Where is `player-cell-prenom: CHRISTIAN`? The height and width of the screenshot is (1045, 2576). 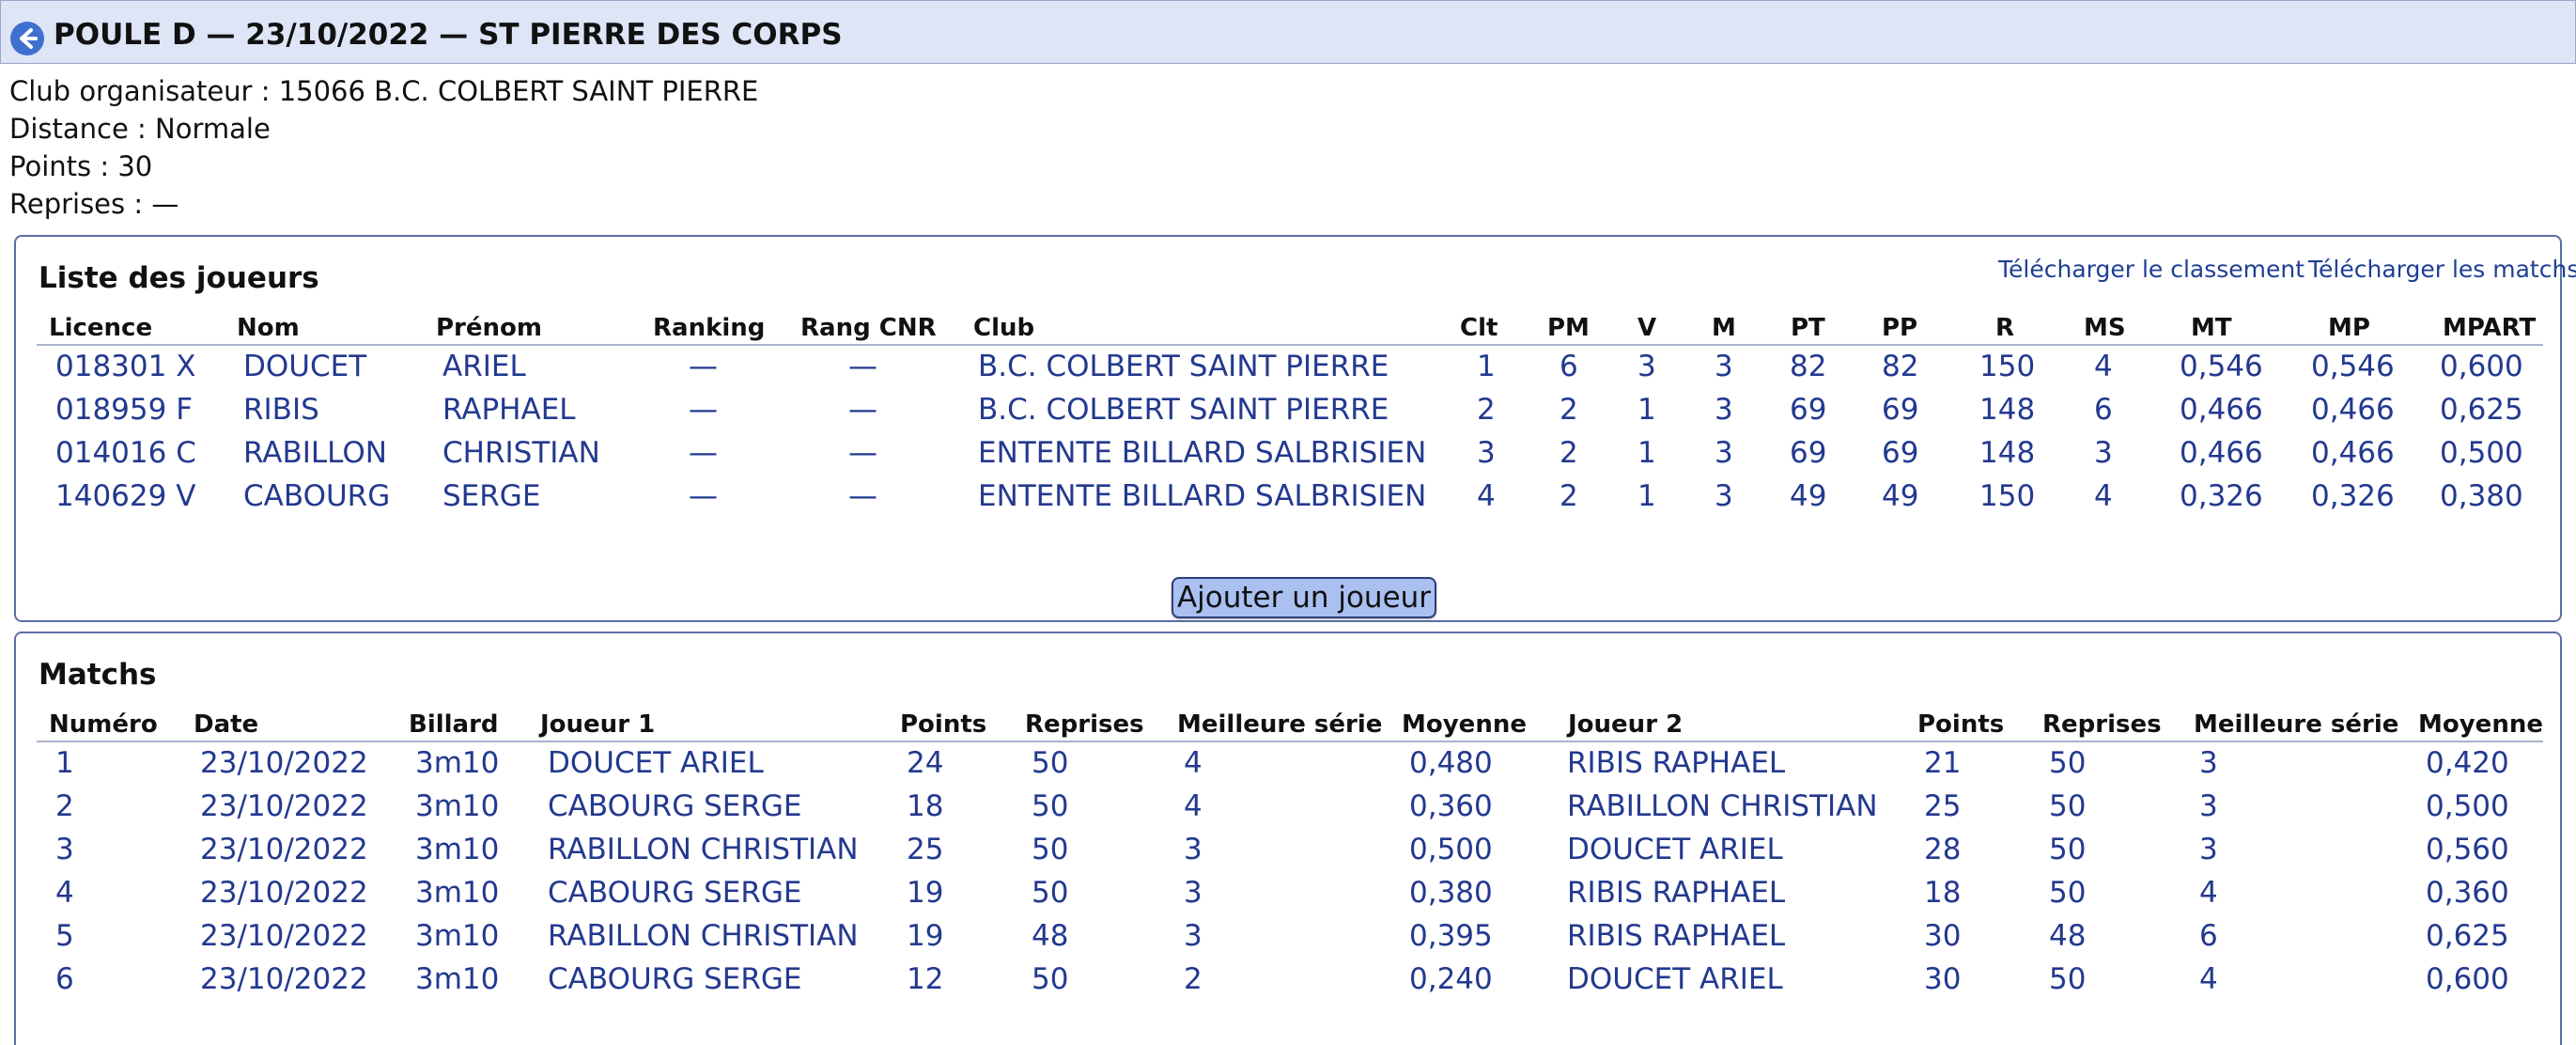 player-cell-prenom: CHRISTIAN is located at coordinates (521, 453).